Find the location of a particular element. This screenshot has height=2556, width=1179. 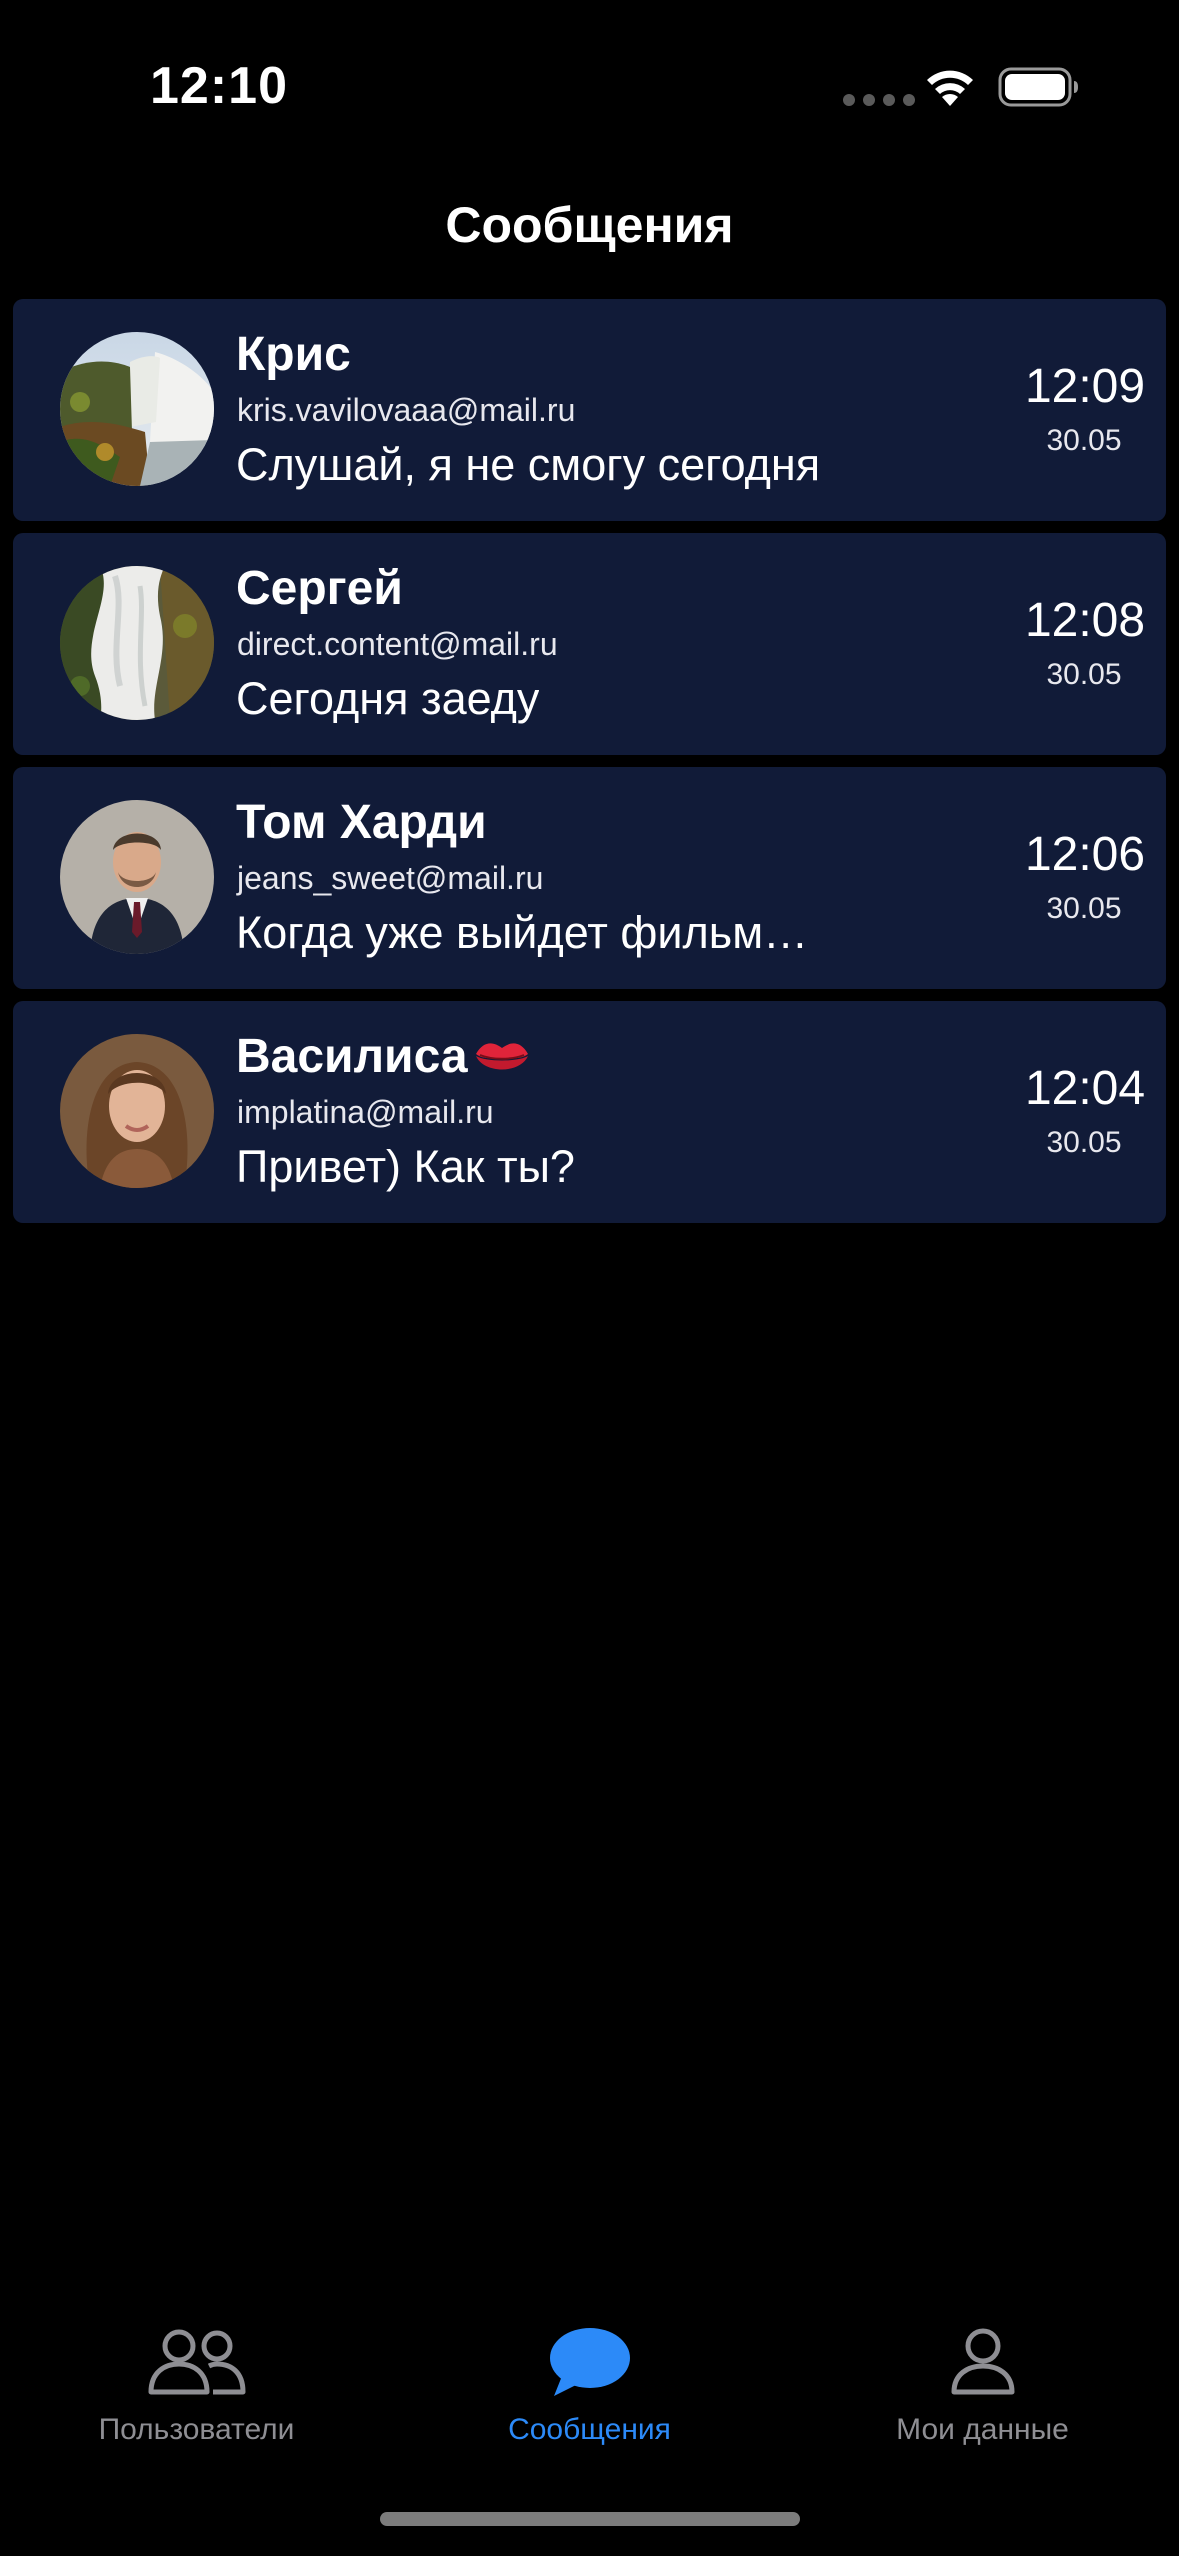

status-bar: 12:10 is located at coordinates (589, 75).